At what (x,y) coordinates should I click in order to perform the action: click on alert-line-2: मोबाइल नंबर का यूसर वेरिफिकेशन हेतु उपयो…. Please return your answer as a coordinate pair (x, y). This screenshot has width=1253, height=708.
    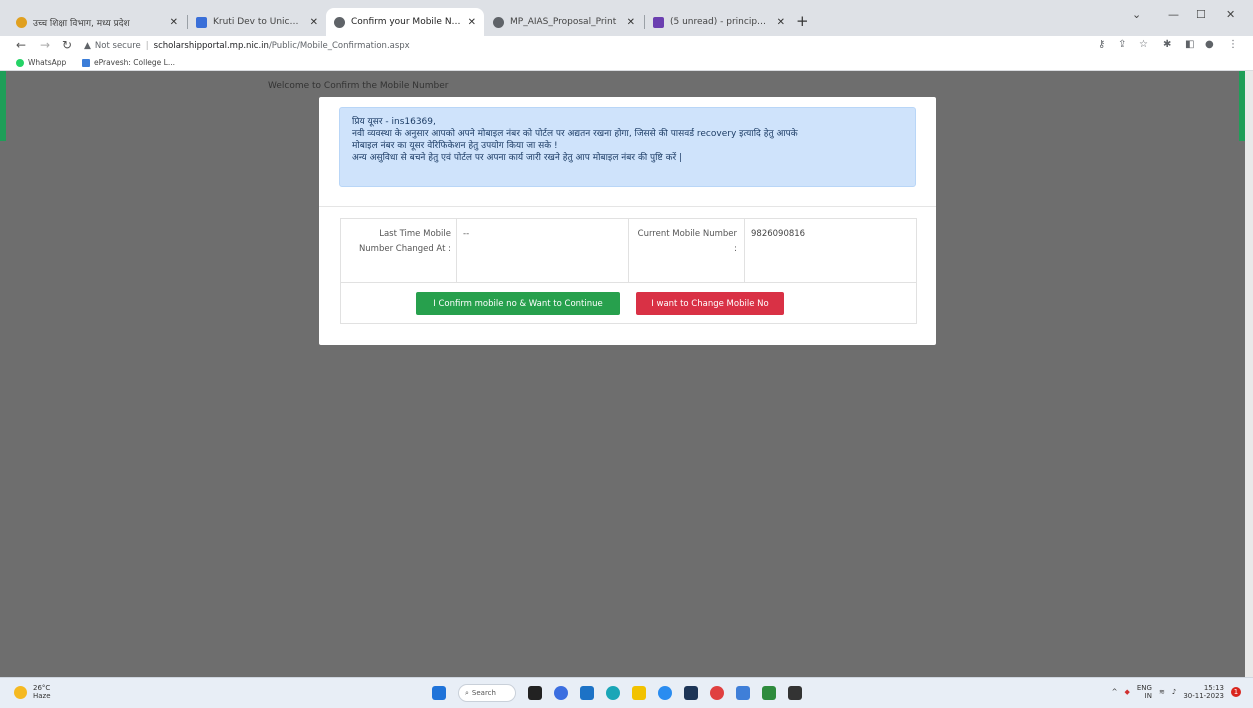
    Looking at the image, I should click on (455, 146).